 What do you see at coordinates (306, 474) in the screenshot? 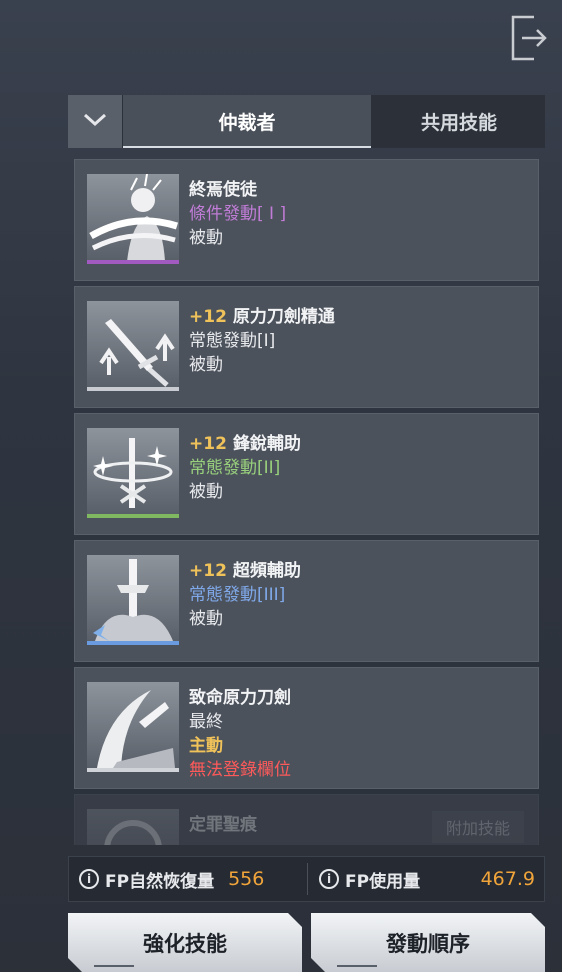
I see `skill-card: +12 鋒銳輔助 常態發動[II] 被動` at bounding box center [306, 474].